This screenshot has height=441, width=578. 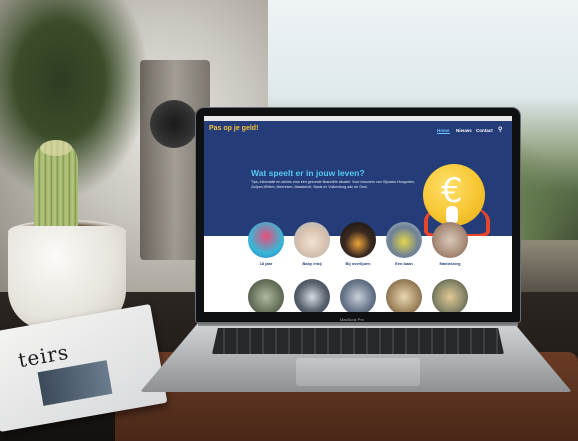 What do you see at coordinates (358, 263) in the screenshot?
I see `category-label: Bij overlijden` at bounding box center [358, 263].